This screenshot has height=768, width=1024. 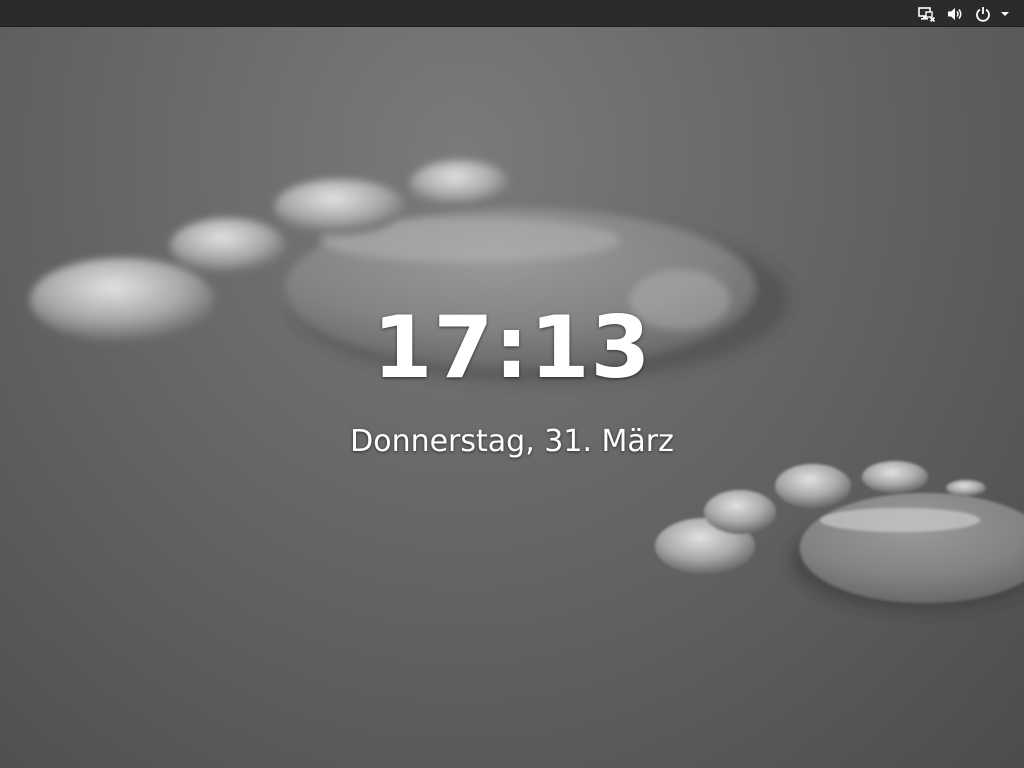 I want to click on lower-footprint-drops, so click(x=839, y=536).